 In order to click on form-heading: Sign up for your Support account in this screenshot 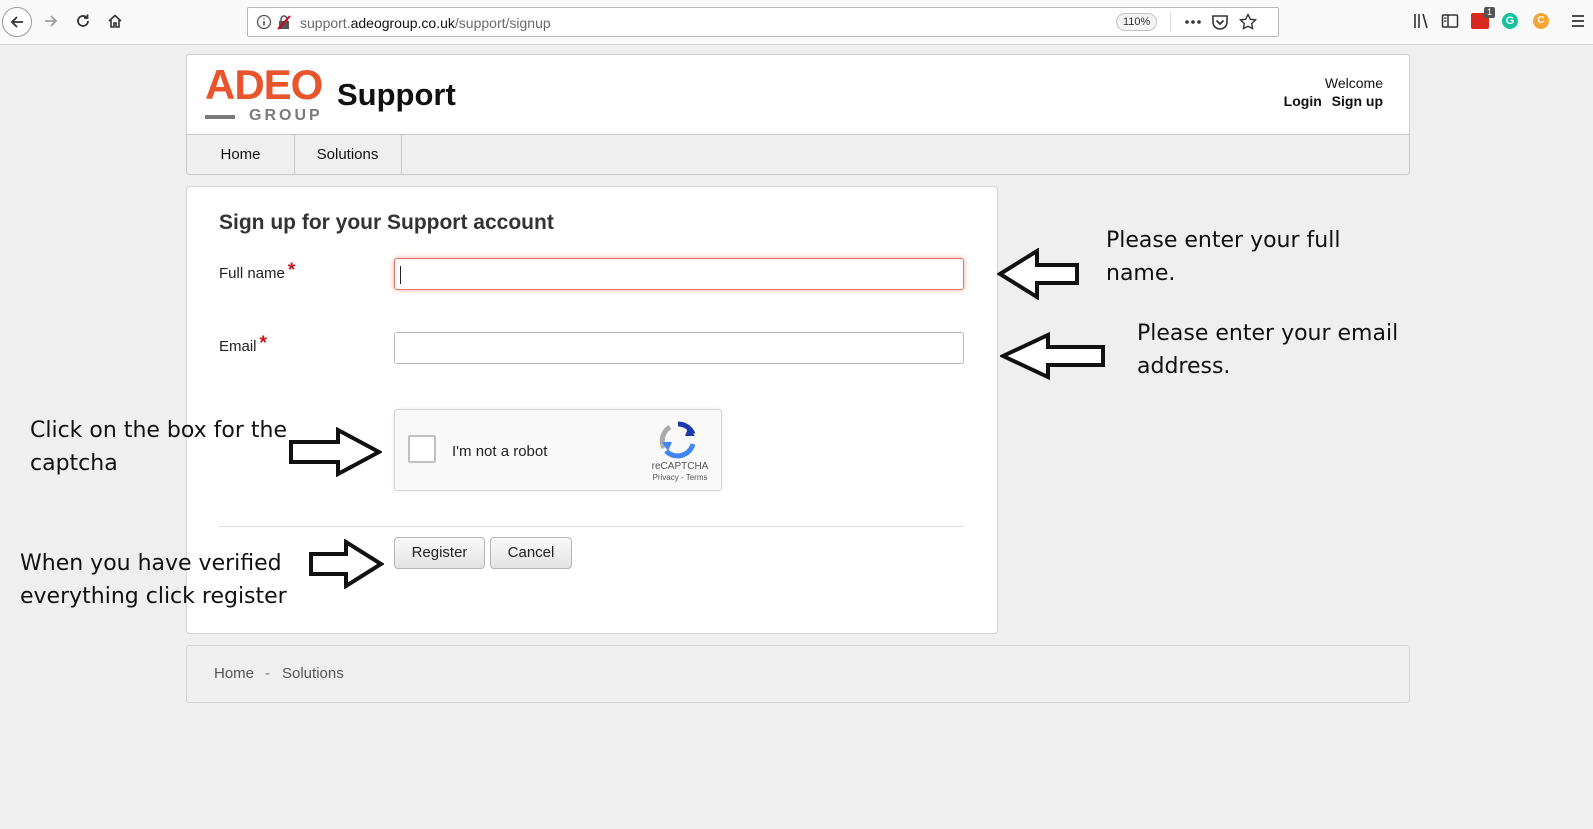, I will do `click(386, 222)`.